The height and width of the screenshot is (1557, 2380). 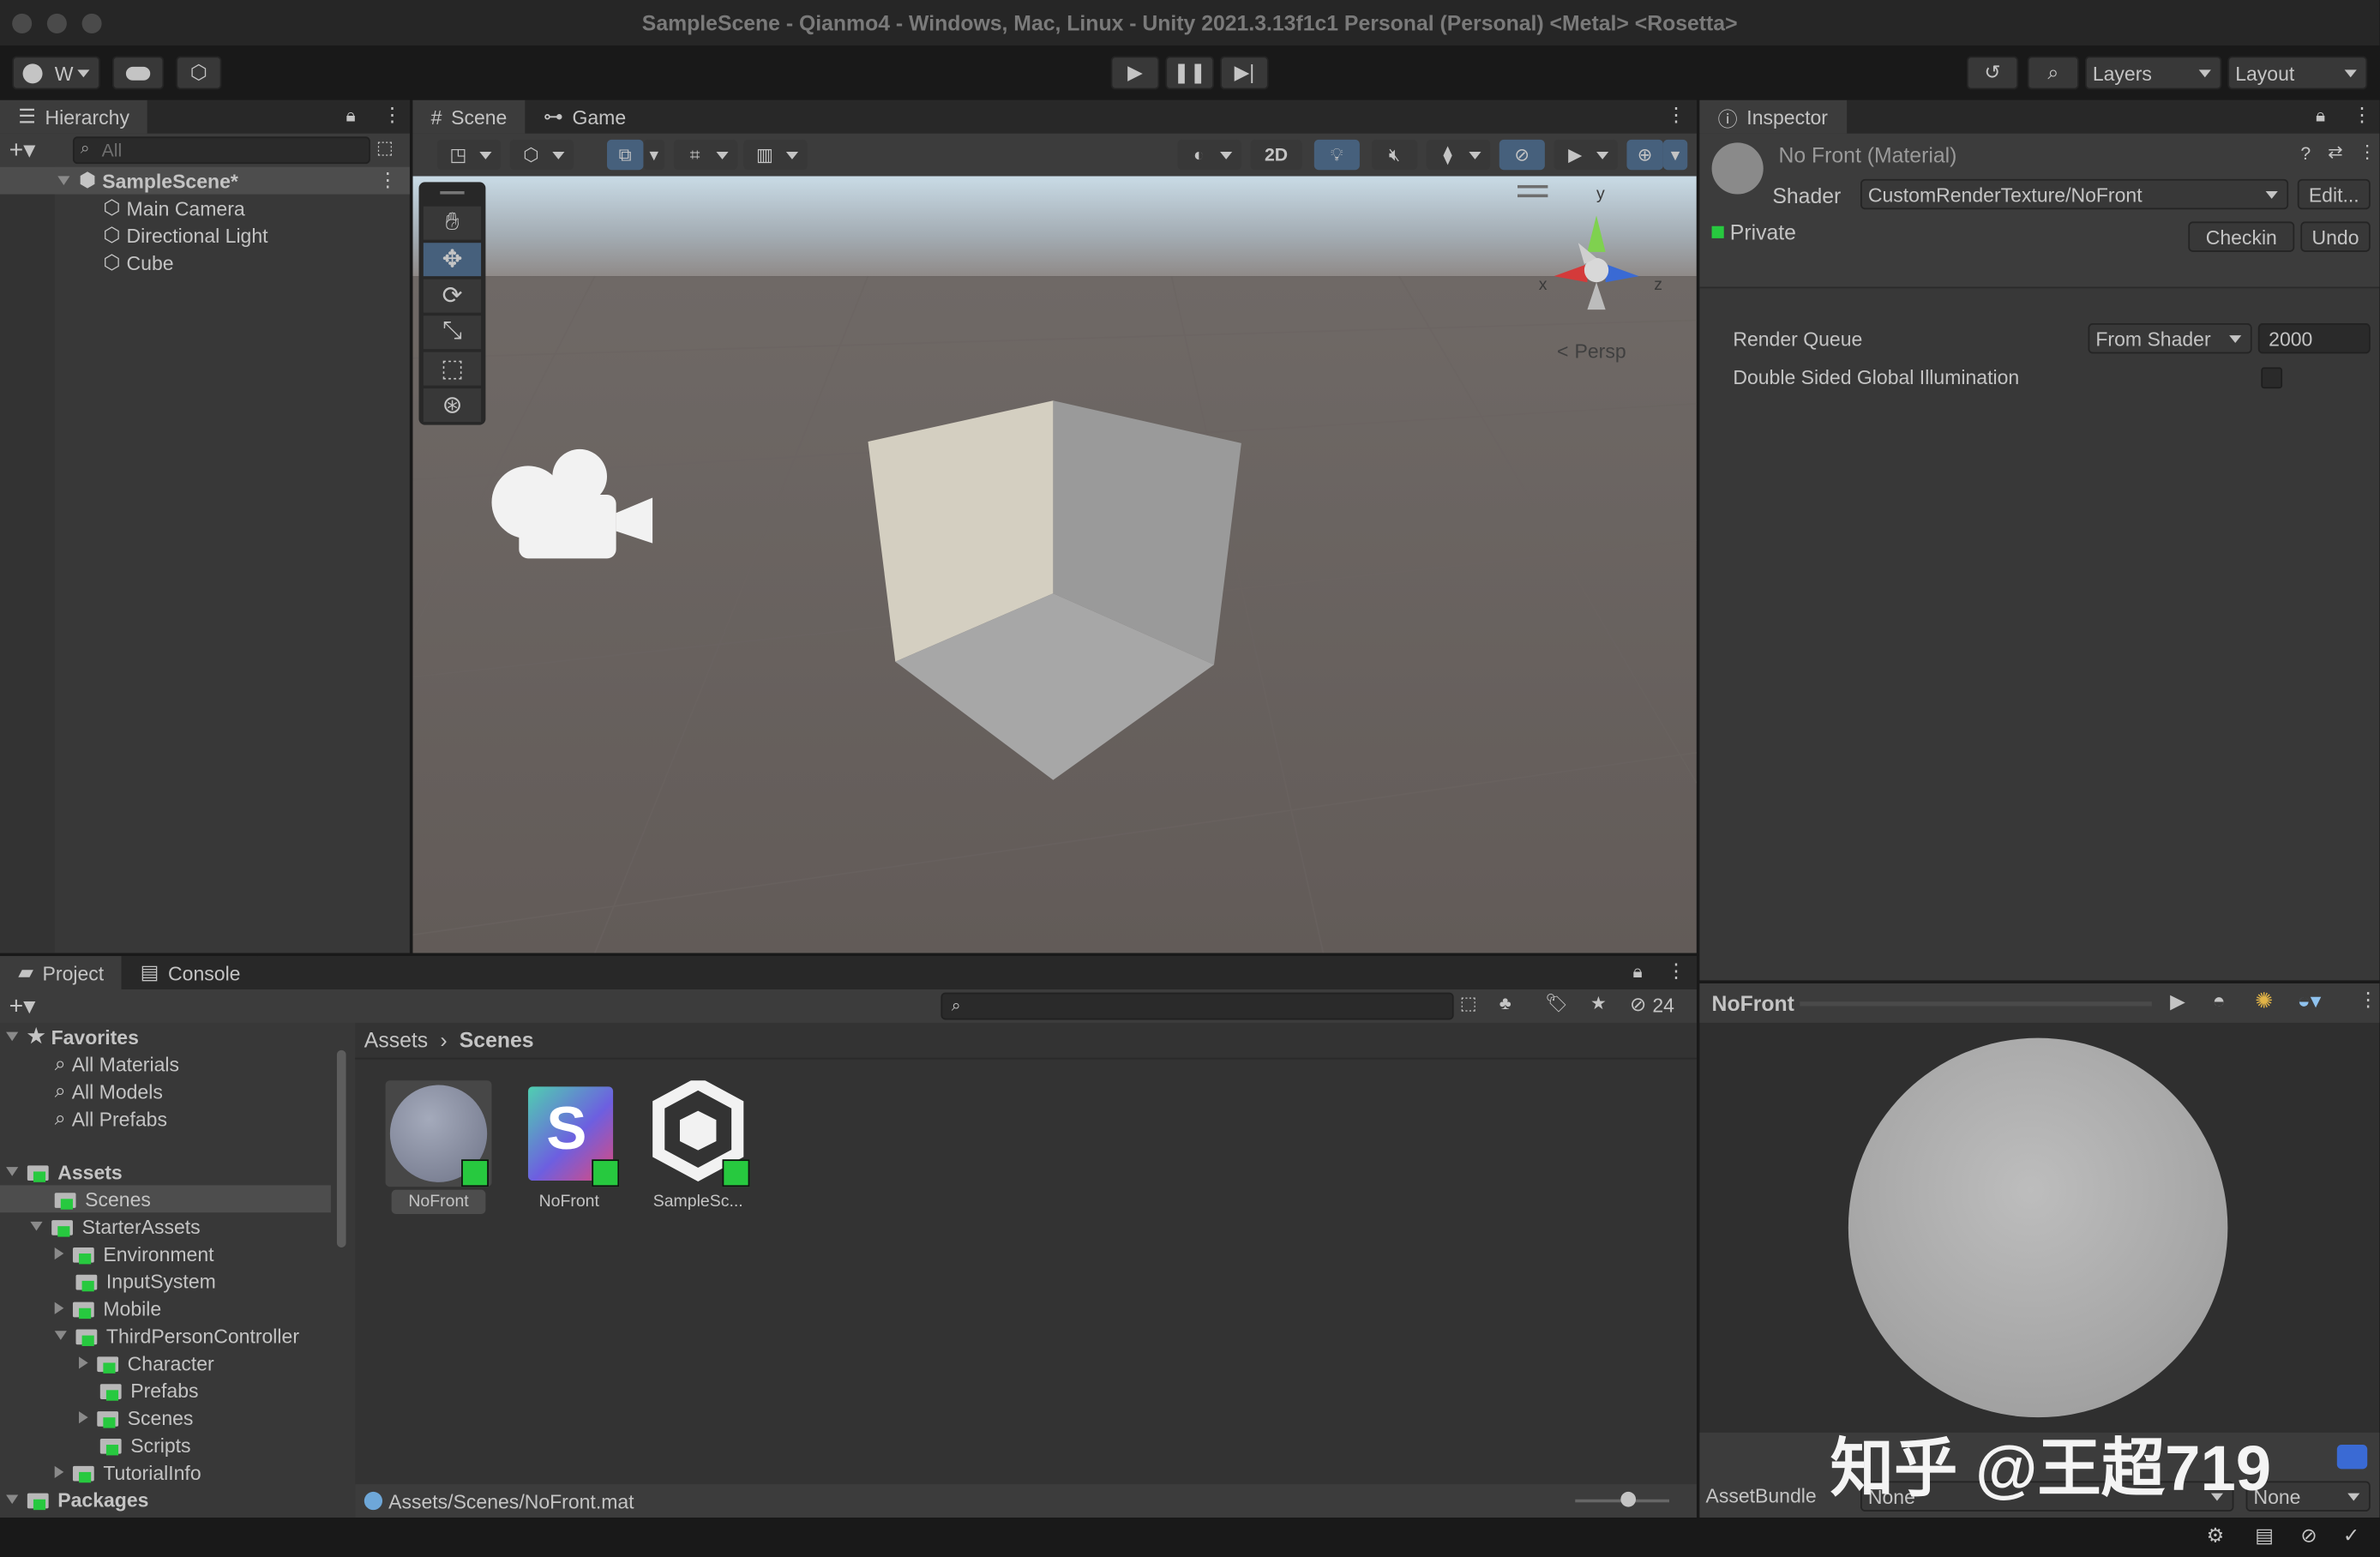 I want to click on background-toggle-icon: ◒▾, so click(x=2310, y=1000).